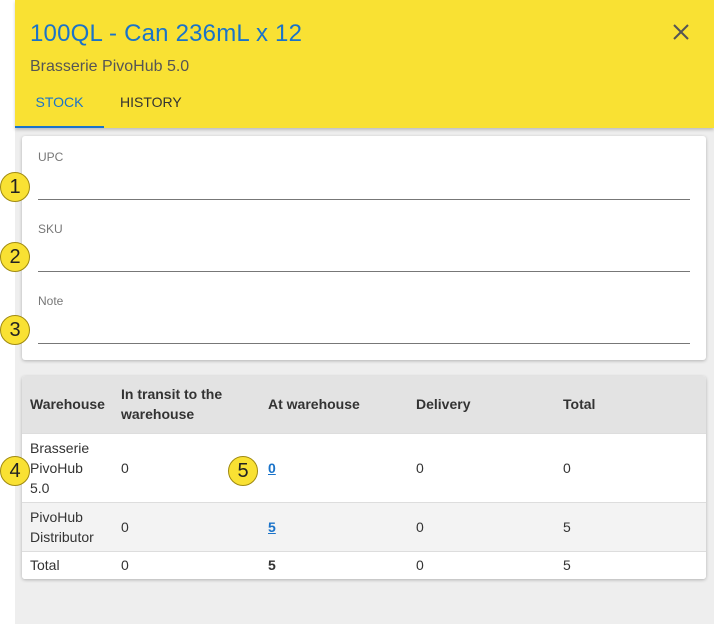 This screenshot has height=624, width=714. I want to click on note-input, so click(364, 330).